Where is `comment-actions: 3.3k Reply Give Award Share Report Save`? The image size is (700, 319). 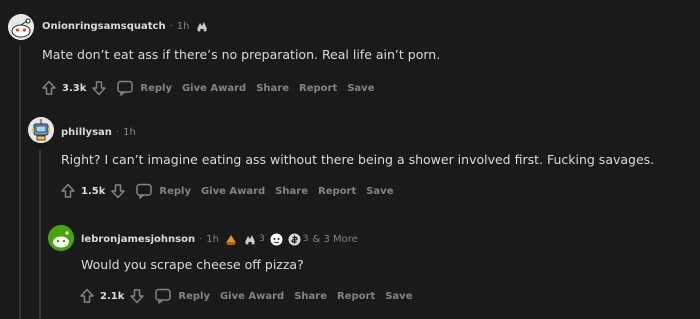 comment-actions: 3.3k Reply Give Award Share Report Save is located at coordinates (207, 88).